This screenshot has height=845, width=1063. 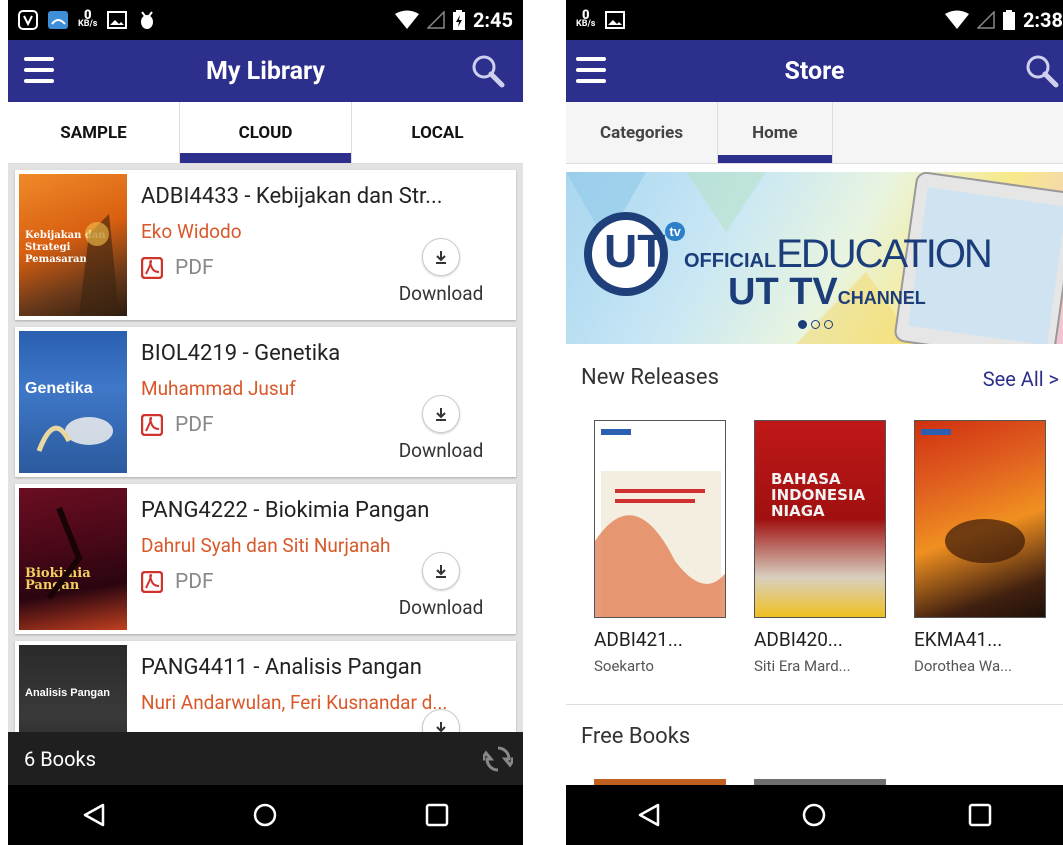 I want to click on clock: 2:45, so click(x=492, y=20).